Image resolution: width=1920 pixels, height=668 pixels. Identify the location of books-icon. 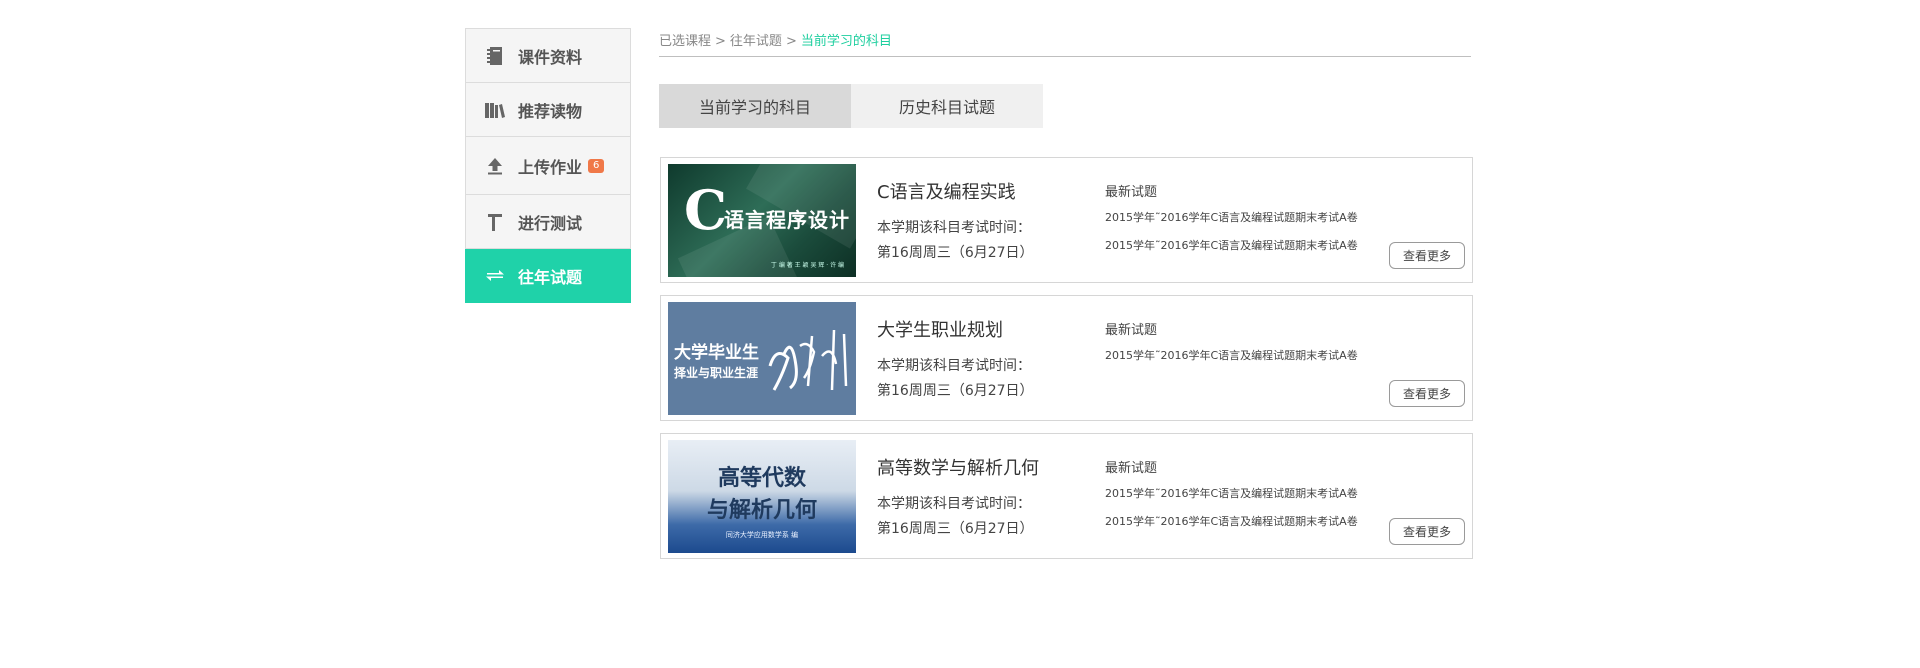
(495, 110).